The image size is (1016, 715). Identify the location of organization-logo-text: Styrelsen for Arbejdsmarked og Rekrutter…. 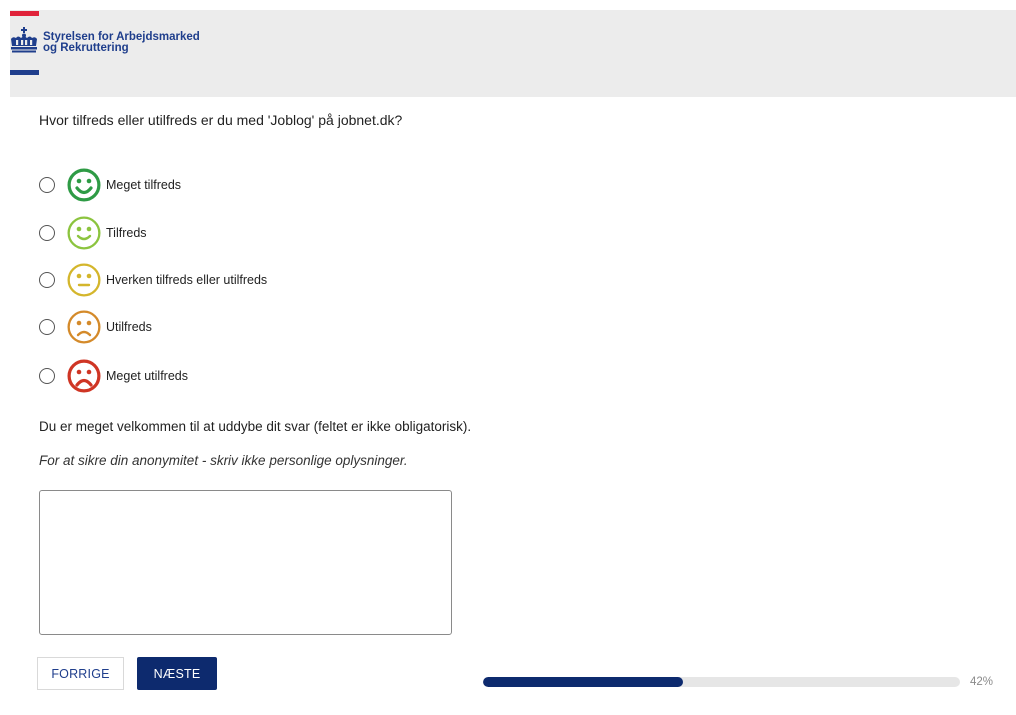
(121, 42).